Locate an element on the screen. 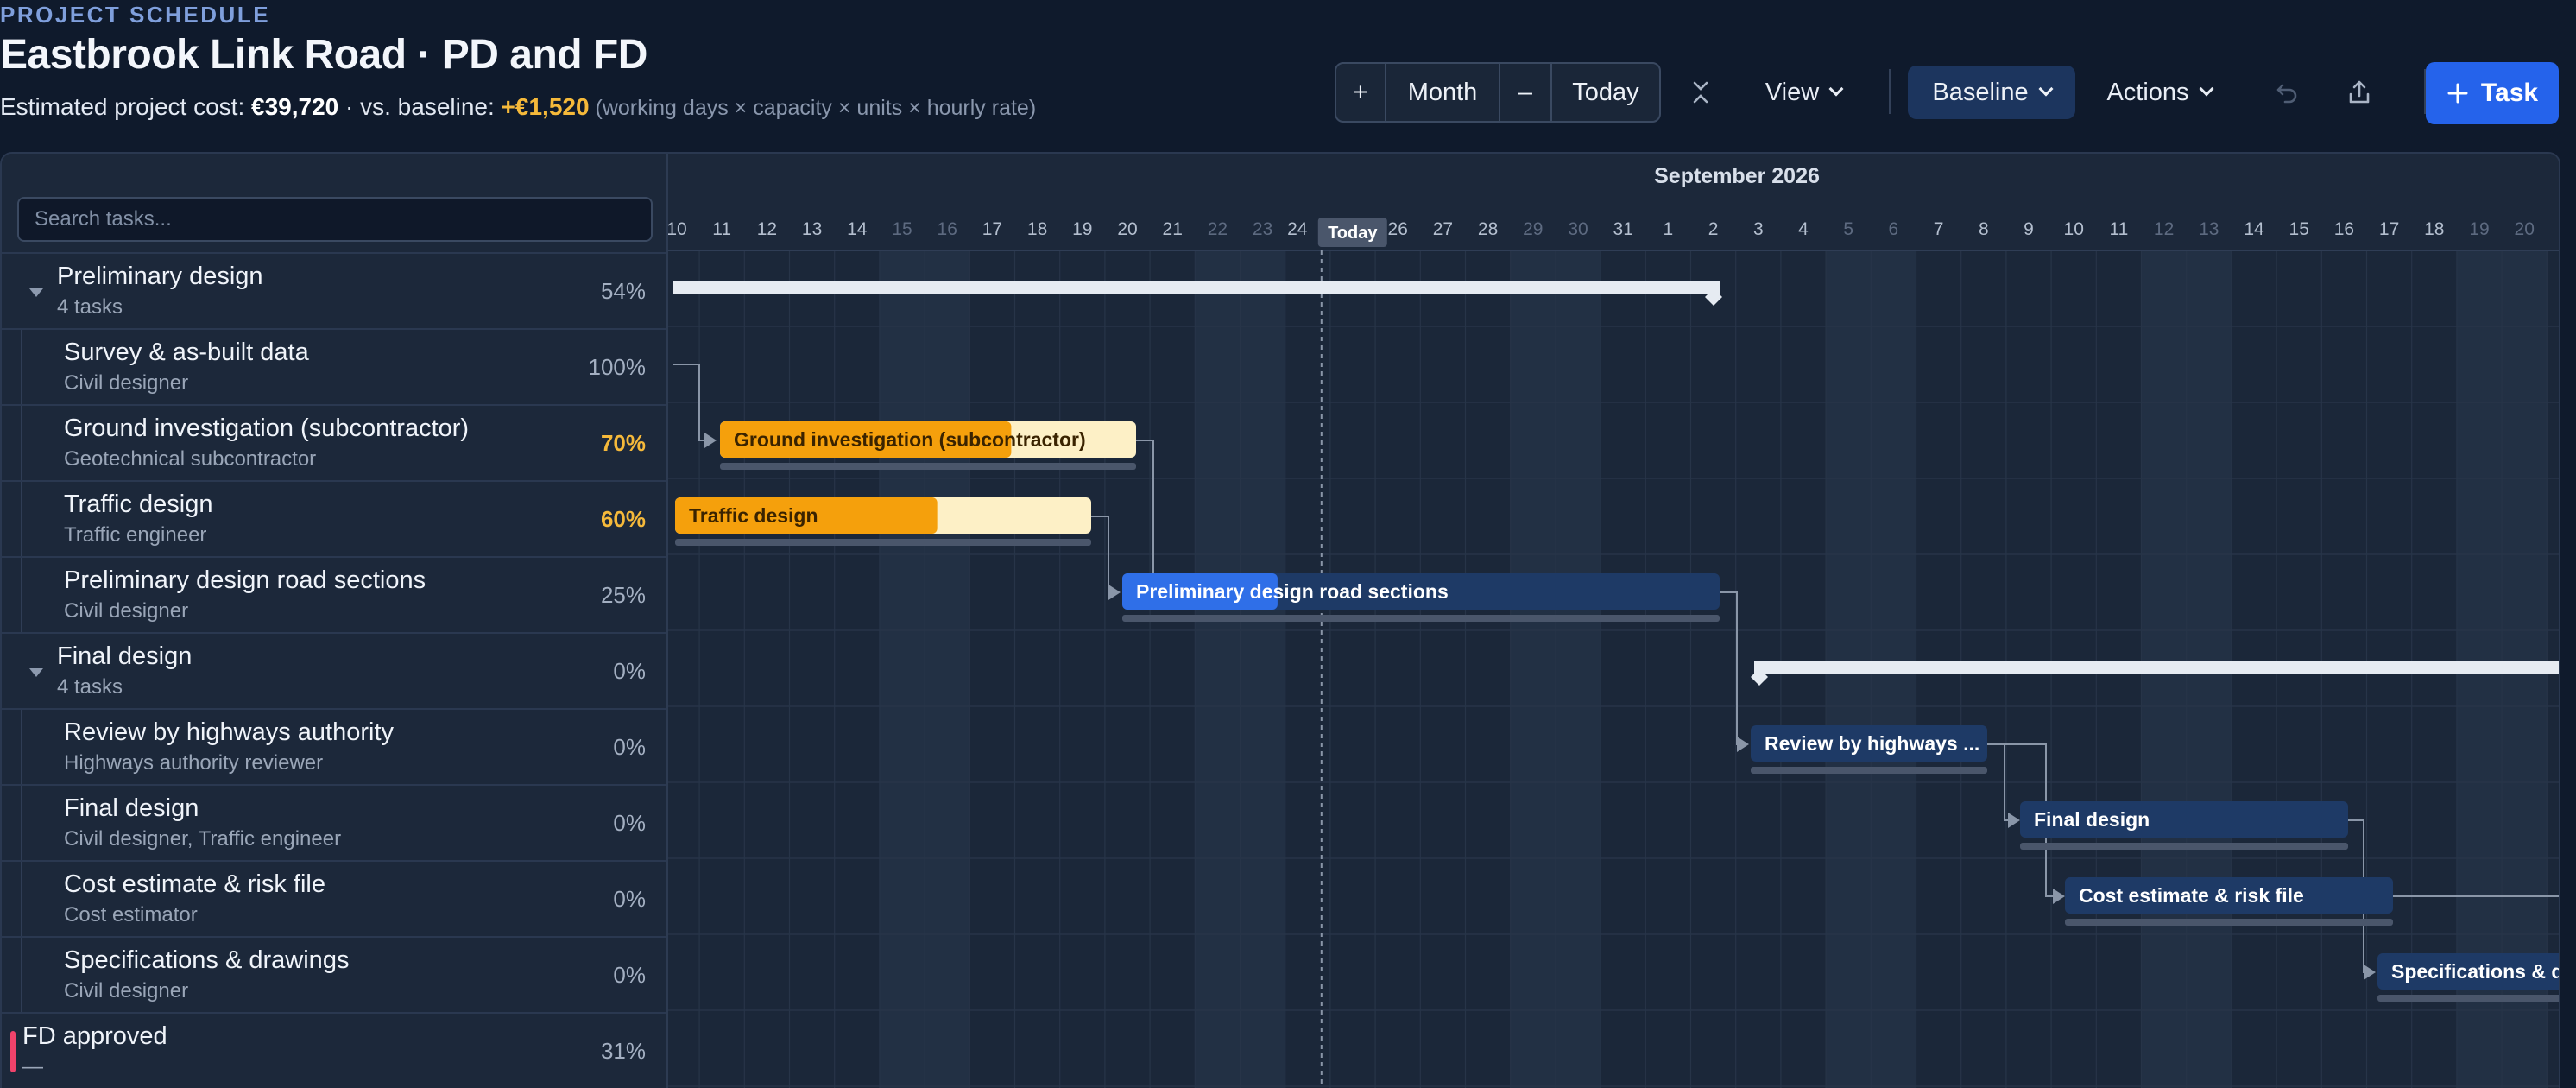  task-name: Final design is located at coordinates (125, 656).